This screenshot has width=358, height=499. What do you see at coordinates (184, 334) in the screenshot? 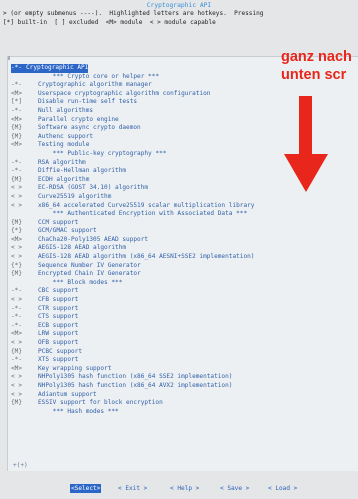
I see `menu-item: <M> LRW support` at bounding box center [184, 334].